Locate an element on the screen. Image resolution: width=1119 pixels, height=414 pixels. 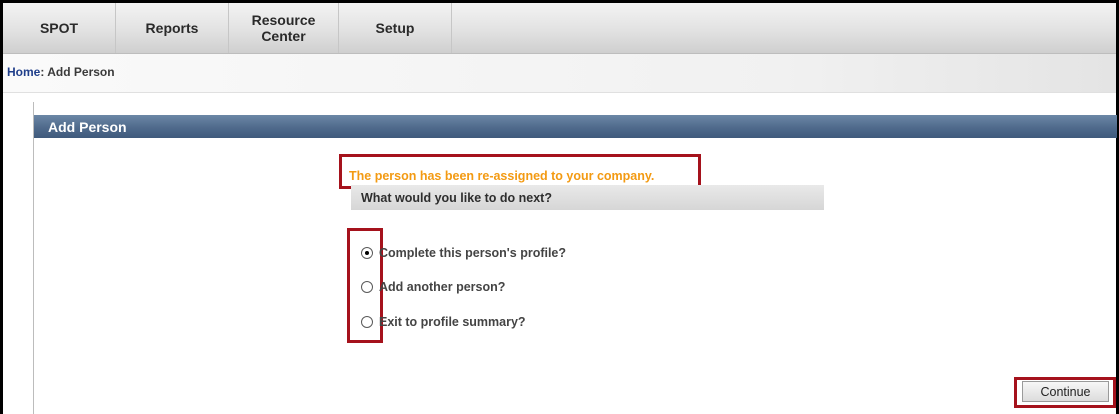
option-add-another-person: Add another person? is located at coordinates (433, 287).